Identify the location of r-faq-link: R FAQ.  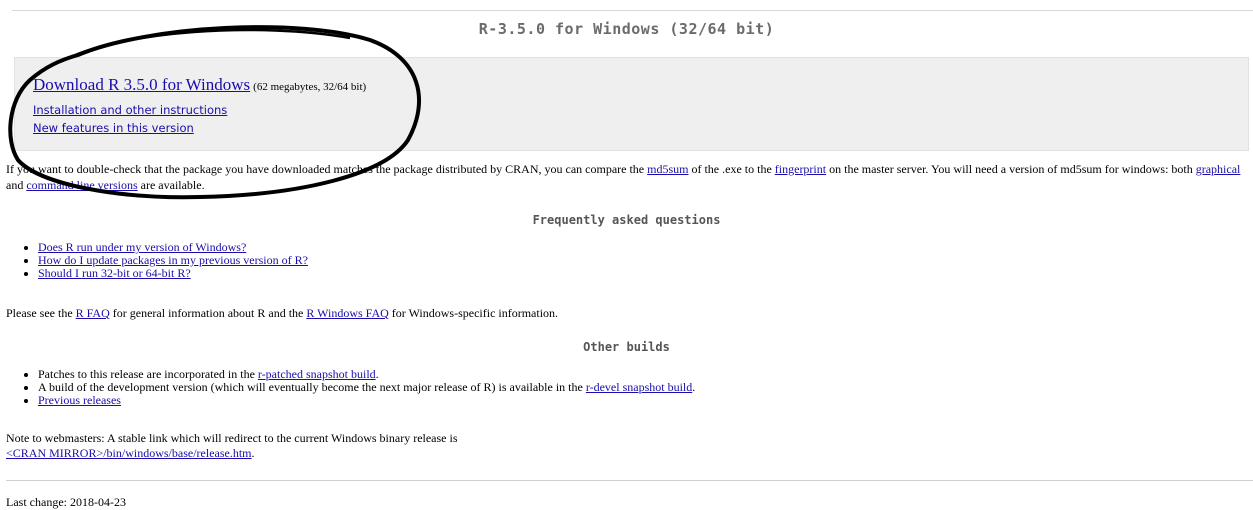
(93, 313).